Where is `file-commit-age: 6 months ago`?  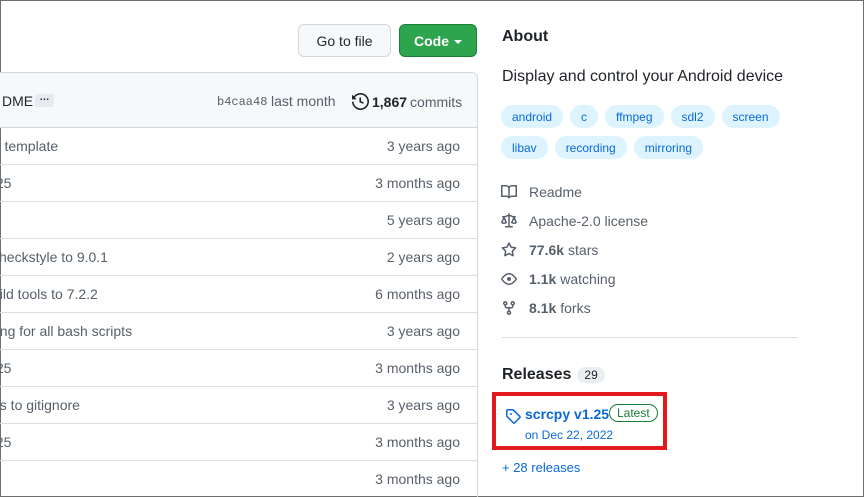 file-commit-age: 6 months ago is located at coordinates (417, 294).